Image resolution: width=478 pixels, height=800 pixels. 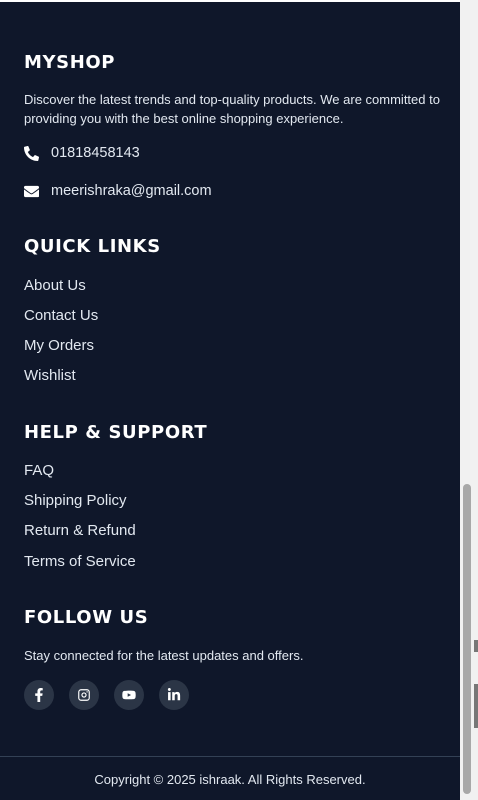 I want to click on link-shipping-policy: Shipping Policy, so click(x=75, y=500).